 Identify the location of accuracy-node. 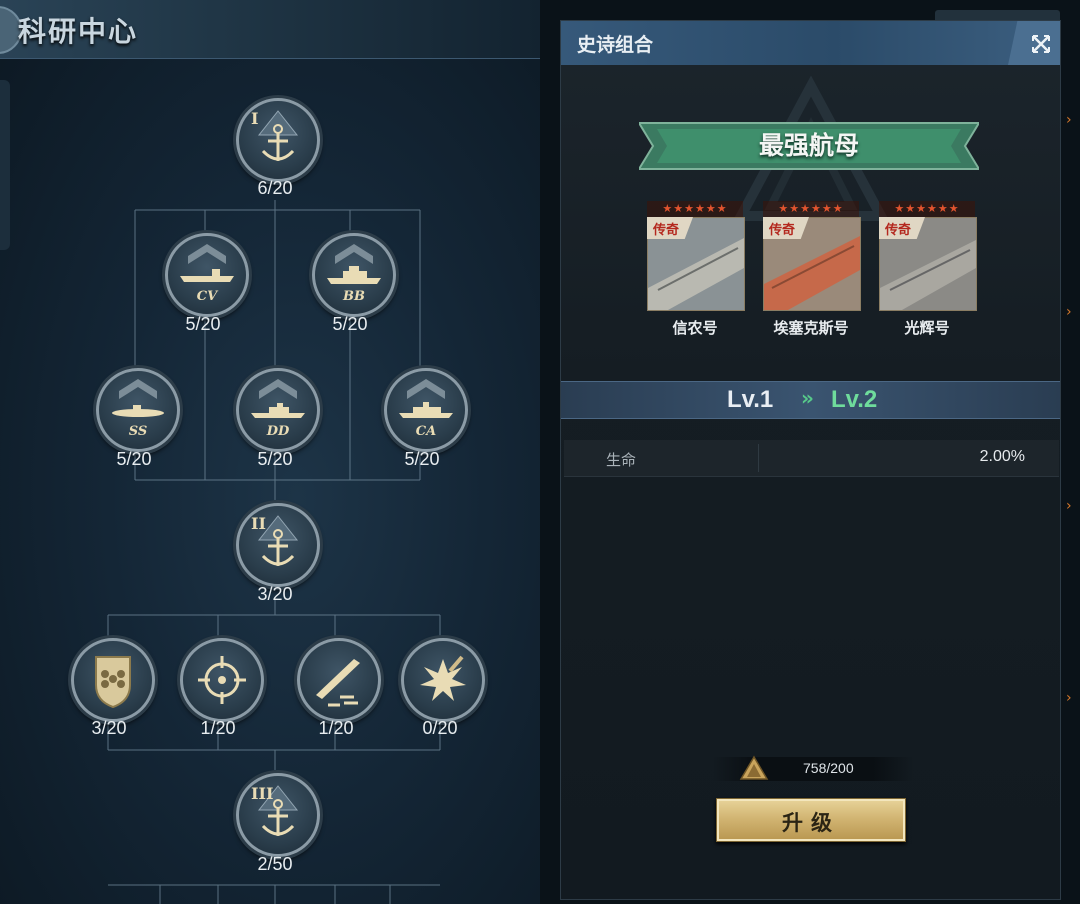
(222, 680).